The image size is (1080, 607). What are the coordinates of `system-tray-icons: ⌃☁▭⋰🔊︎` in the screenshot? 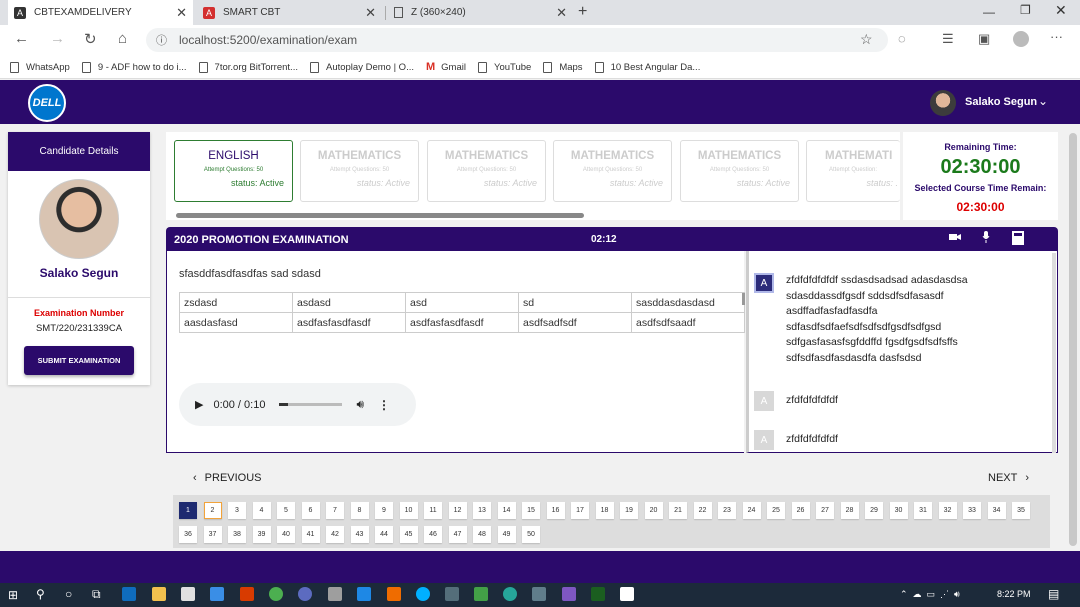 It's located at (932, 594).